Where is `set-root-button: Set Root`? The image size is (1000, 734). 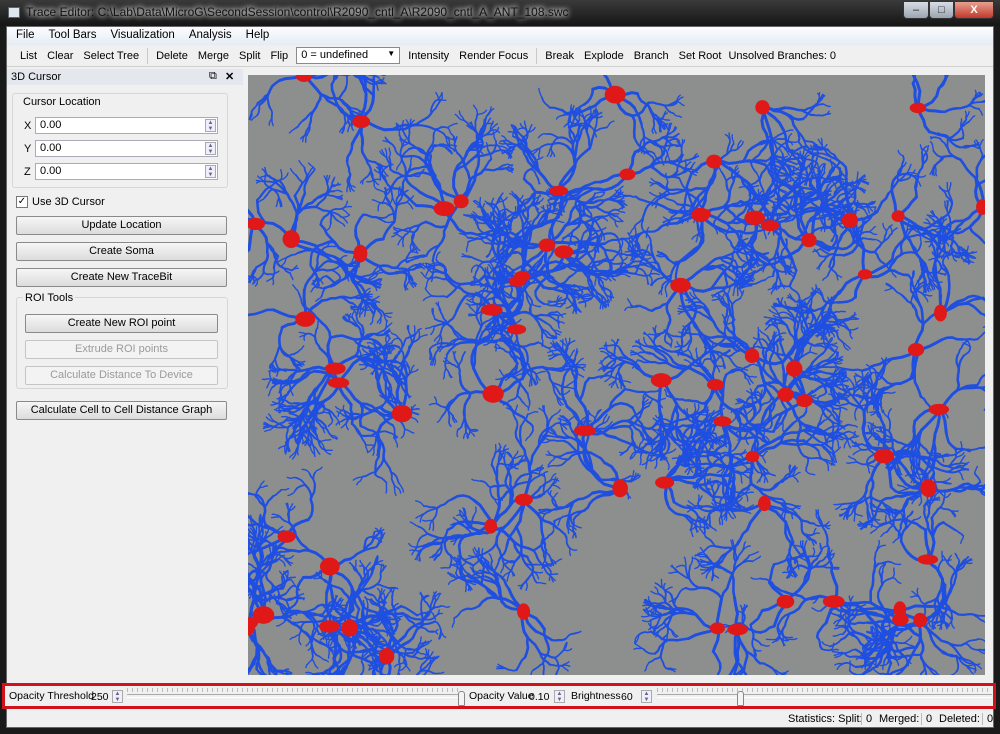
set-root-button: Set Root is located at coordinates (700, 56).